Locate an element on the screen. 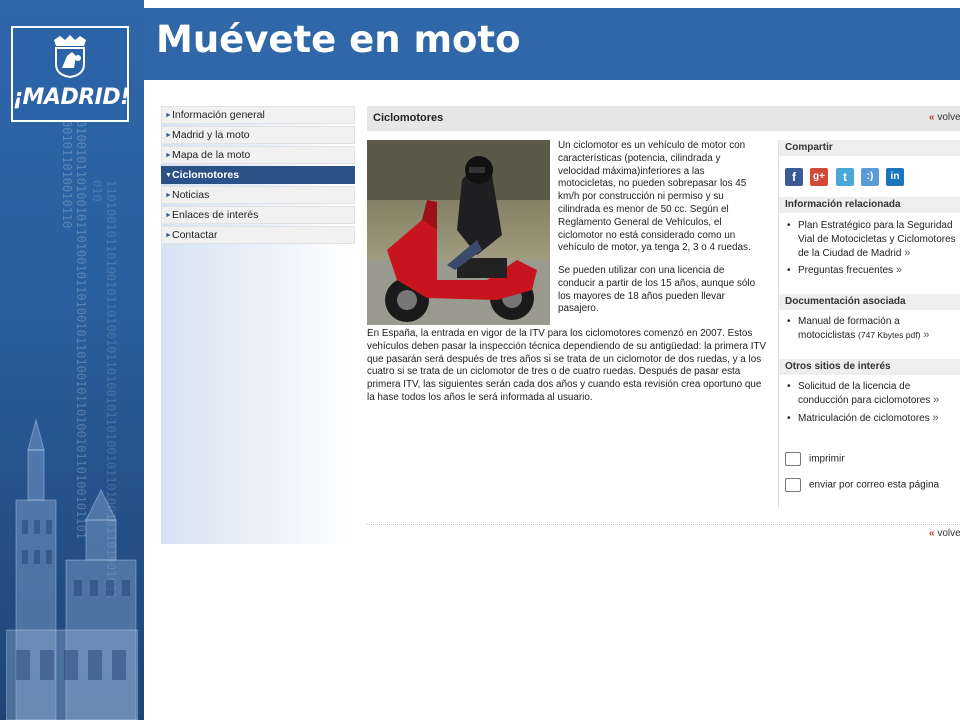 Image resolution: width=960 pixels, height=720 pixels. printer-icon is located at coordinates (793, 459).